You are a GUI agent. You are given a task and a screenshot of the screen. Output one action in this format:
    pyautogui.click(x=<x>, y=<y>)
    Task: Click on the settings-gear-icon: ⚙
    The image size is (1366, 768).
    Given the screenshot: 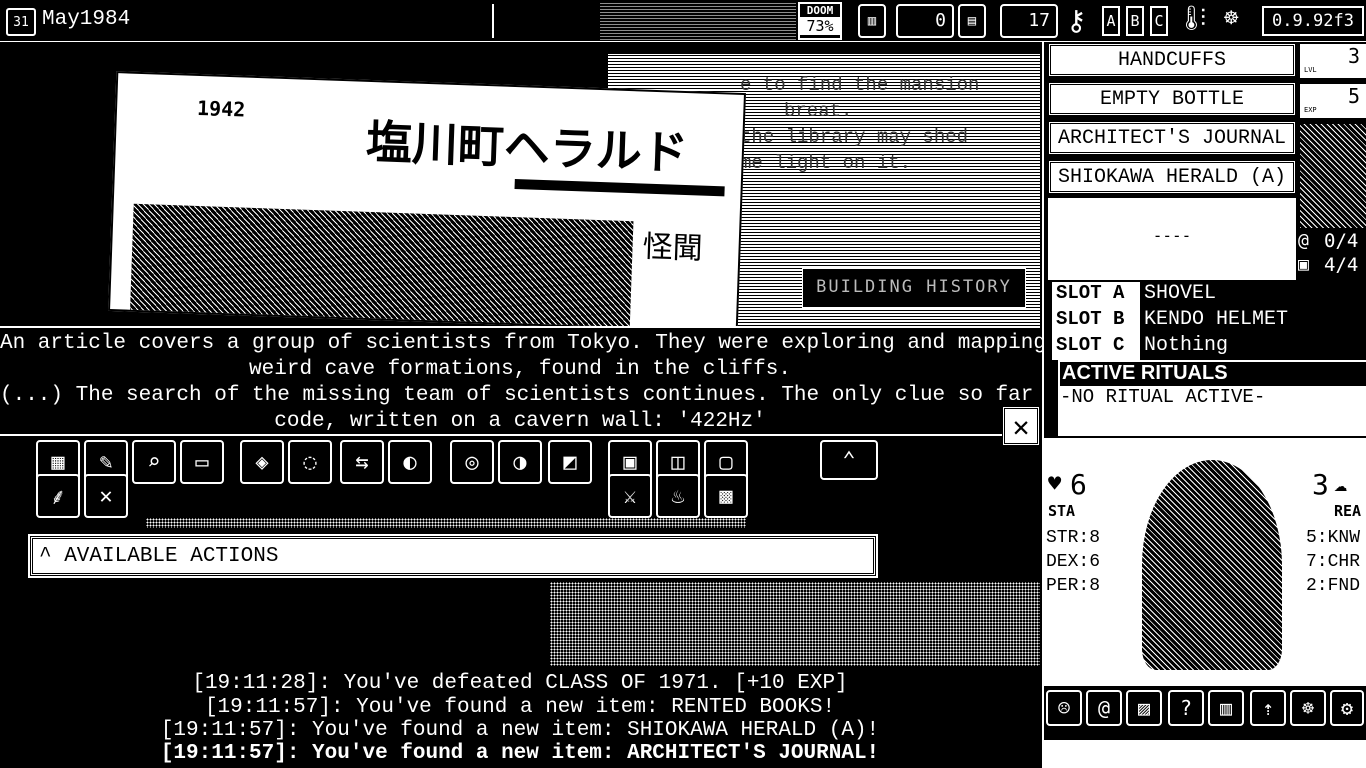 What is the action you would take?
    pyautogui.click(x=1347, y=708)
    